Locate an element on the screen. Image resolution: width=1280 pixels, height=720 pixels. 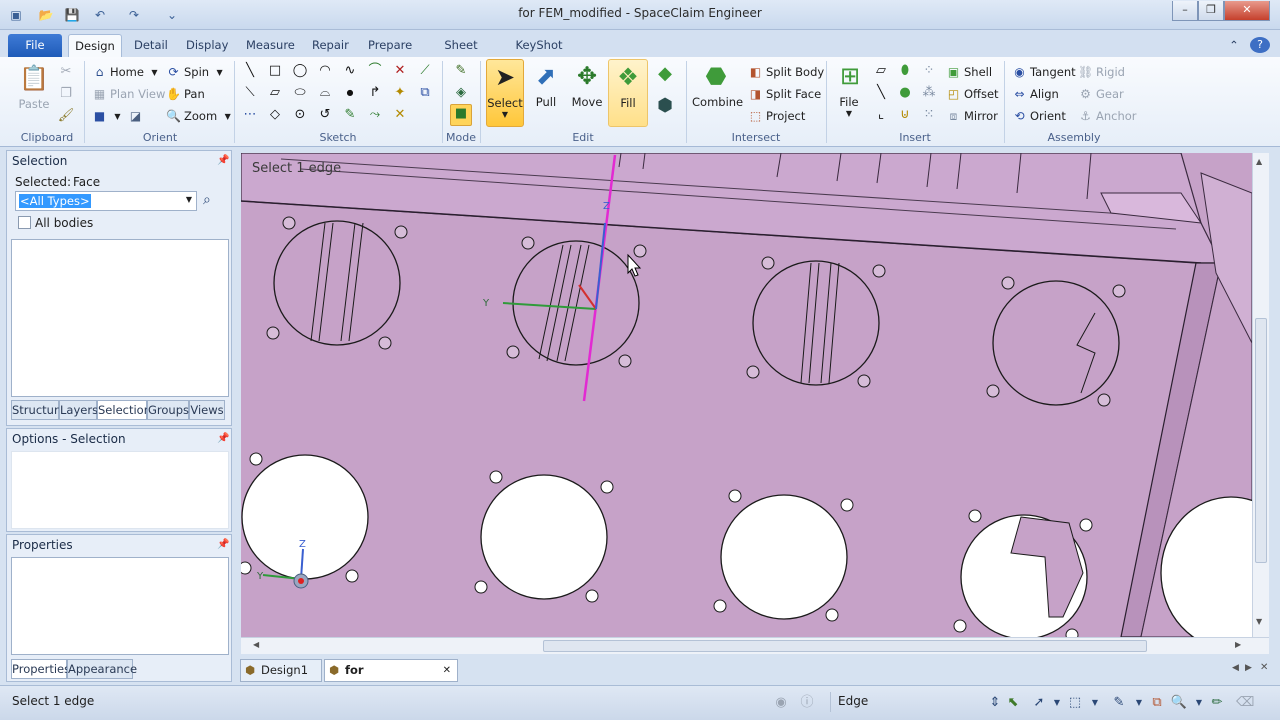
tab-file: File is located at coordinates (35, 45).